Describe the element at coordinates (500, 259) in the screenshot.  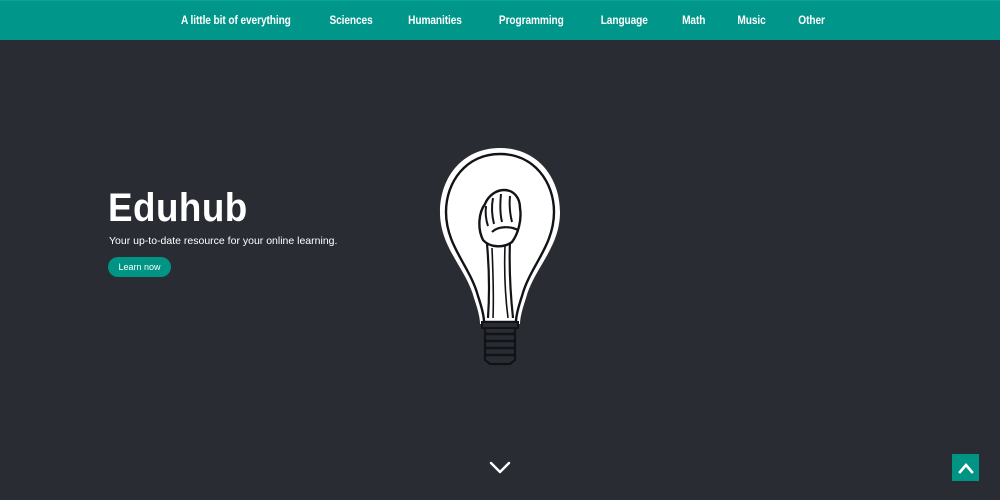
I see `lightbulb-fist-icon` at that location.